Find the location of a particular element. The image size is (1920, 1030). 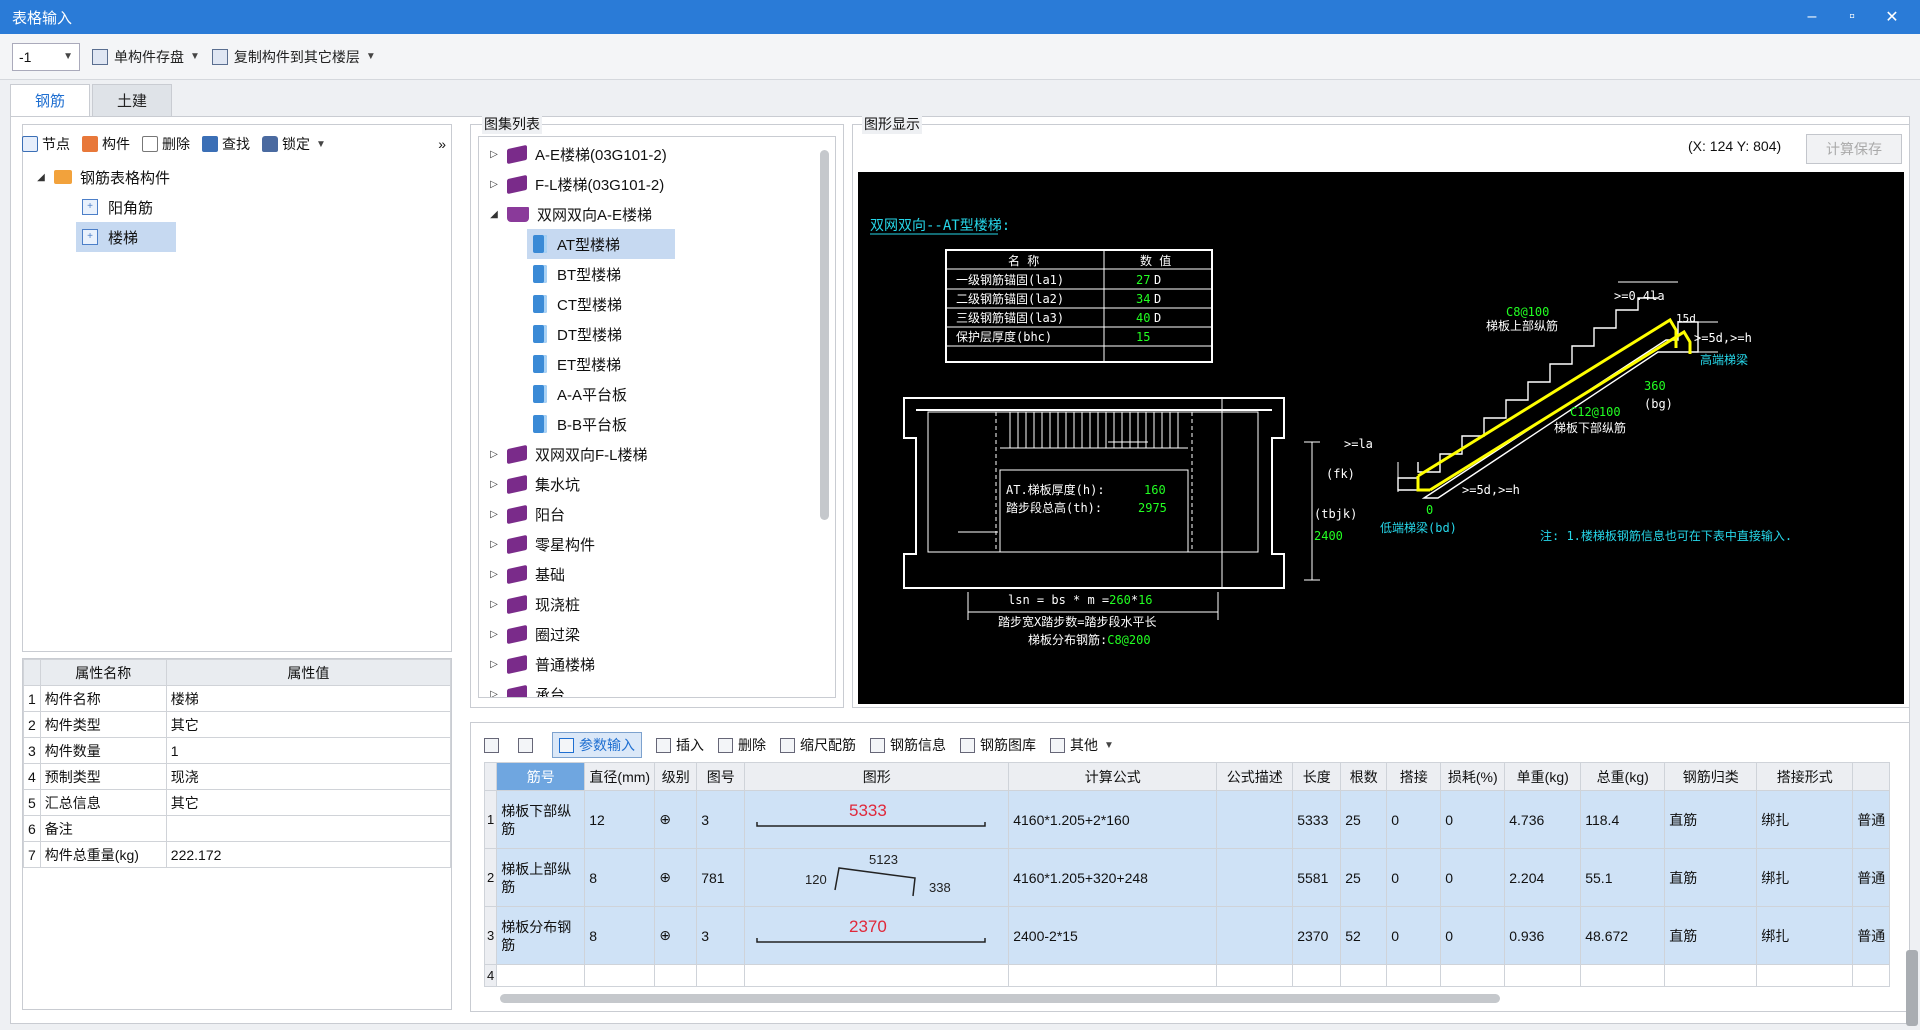

calc-save-button: 计算保存 is located at coordinates (1854, 149).